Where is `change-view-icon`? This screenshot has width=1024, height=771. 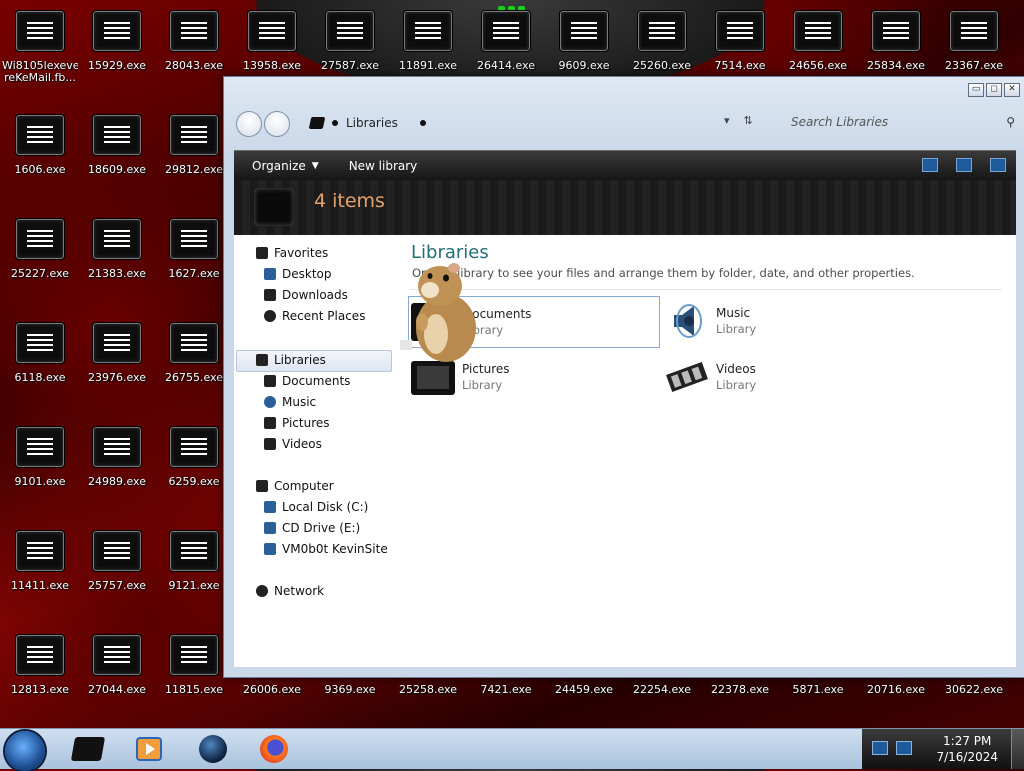
change-view-icon is located at coordinates (930, 165).